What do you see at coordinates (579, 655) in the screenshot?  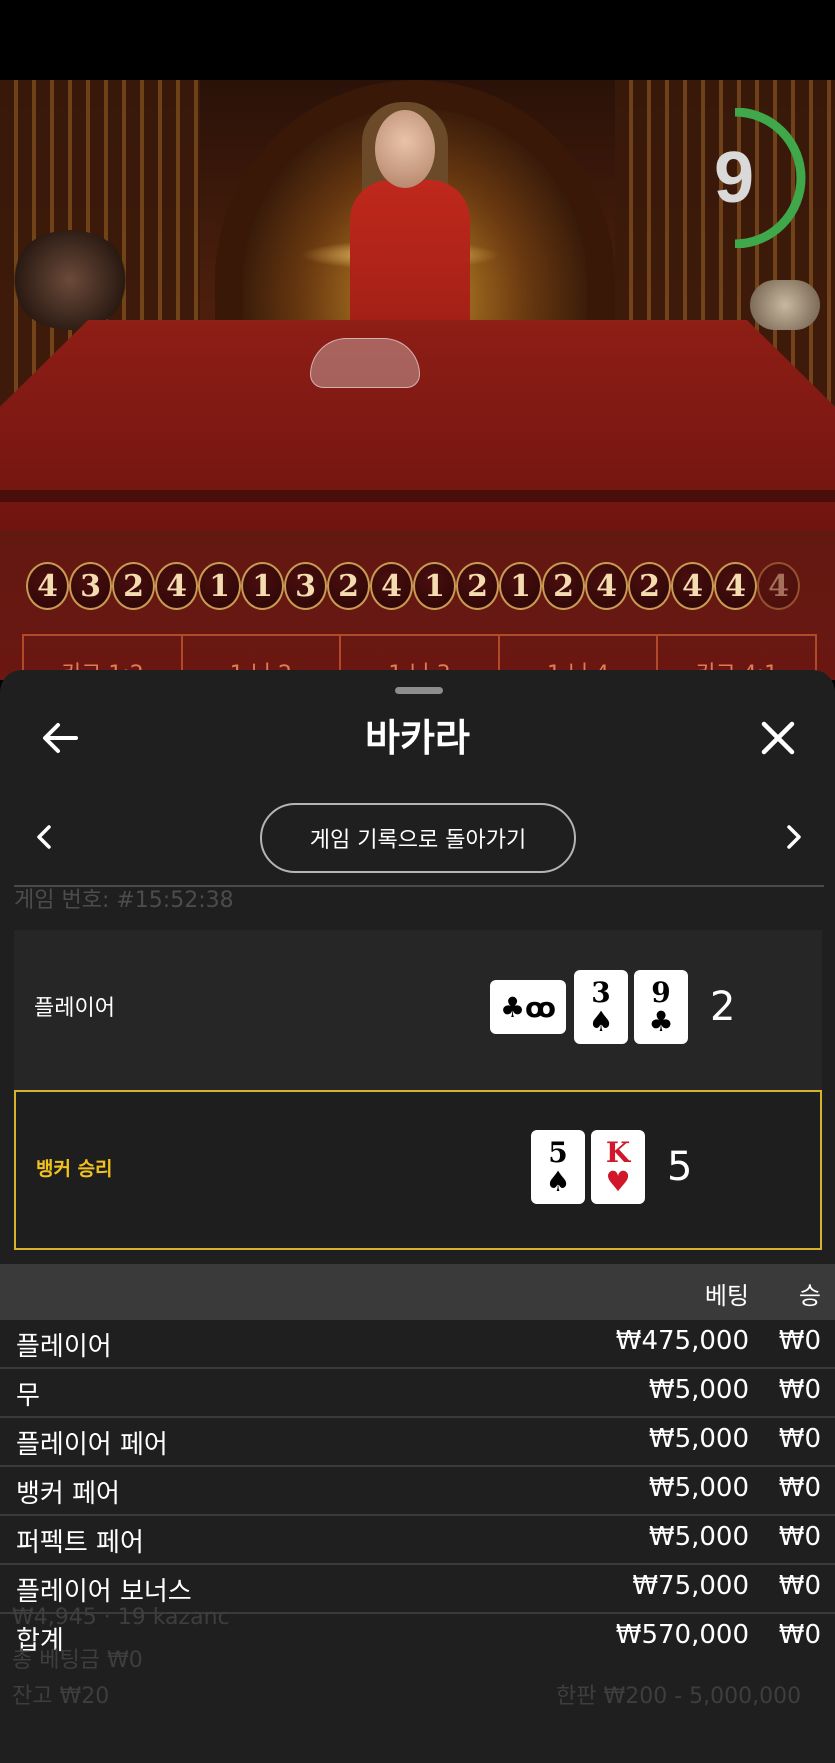 I see `bet-spot: 1 님 4` at bounding box center [579, 655].